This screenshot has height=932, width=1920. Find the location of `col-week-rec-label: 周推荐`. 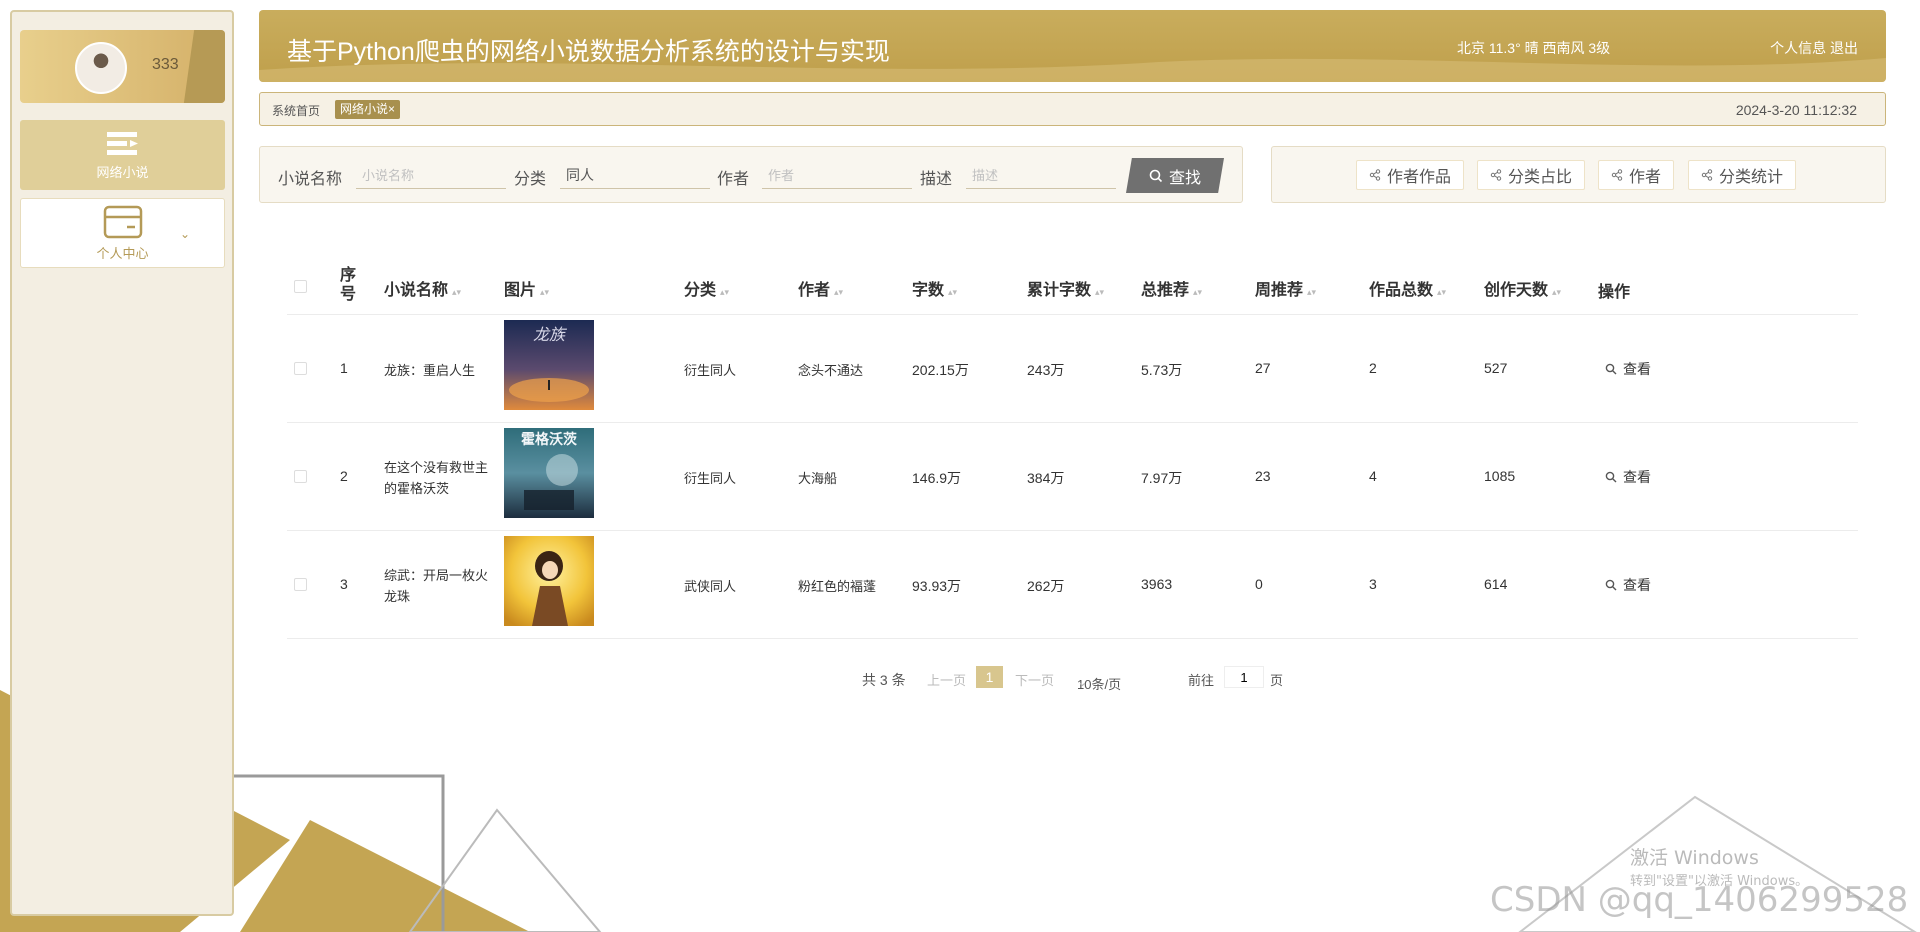

col-week-rec-label: 周推荐 is located at coordinates (1279, 290).